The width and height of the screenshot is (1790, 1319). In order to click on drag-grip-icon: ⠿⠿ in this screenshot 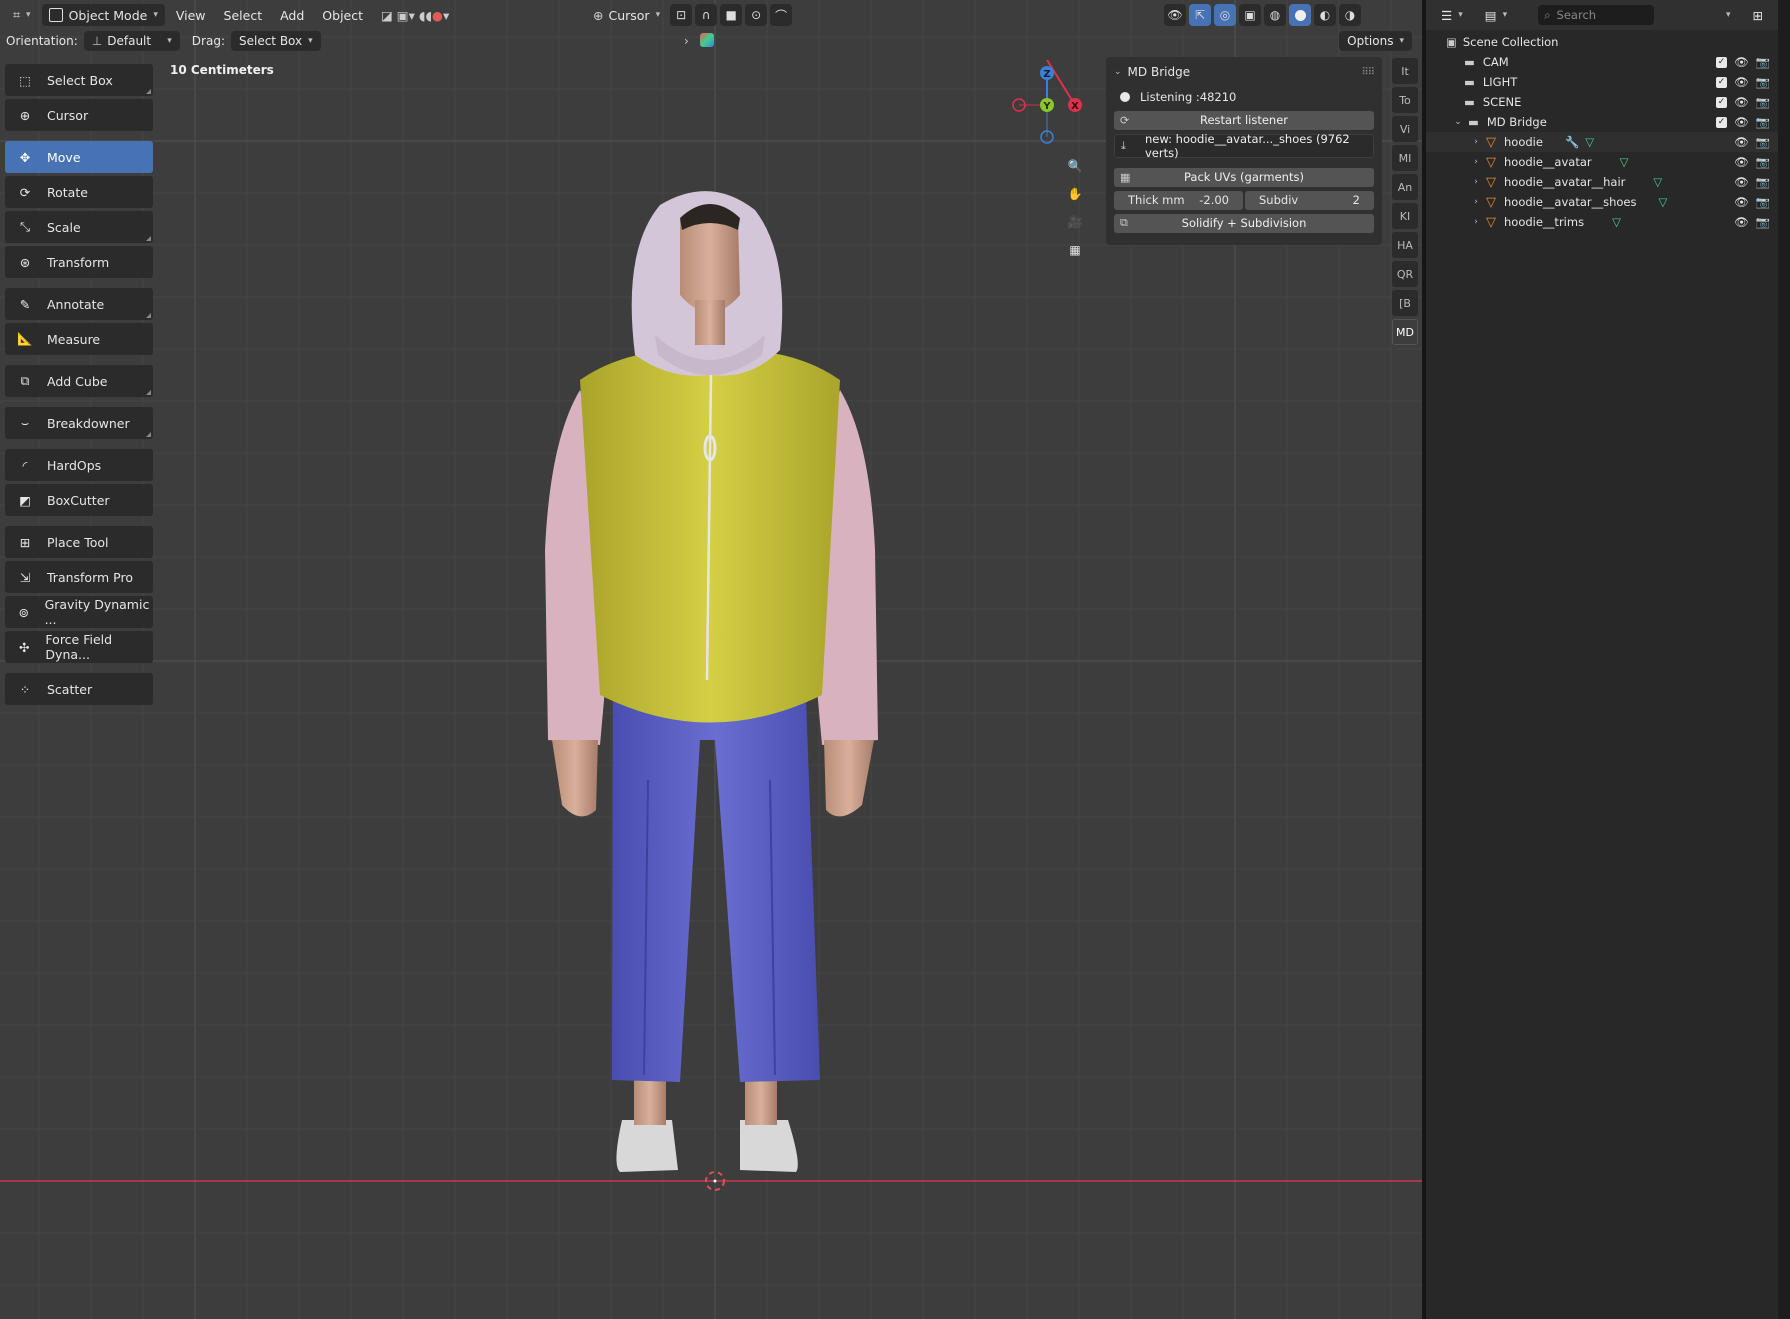, I will do `click(1368, 72)`.